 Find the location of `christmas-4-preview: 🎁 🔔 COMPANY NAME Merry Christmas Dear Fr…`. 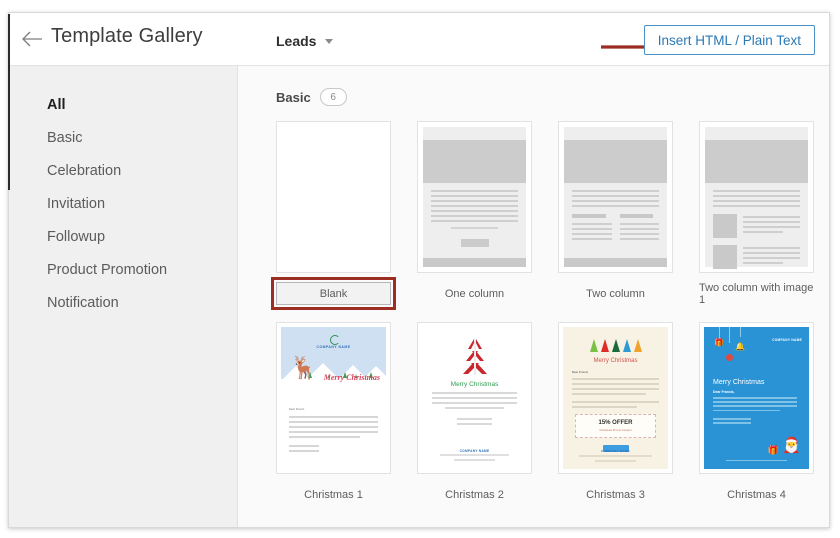

christmas-4-preview: 🎁 🔔 COMPANY NAME Merry Christmas Dear Fr… is located at coordinates (756, 398).